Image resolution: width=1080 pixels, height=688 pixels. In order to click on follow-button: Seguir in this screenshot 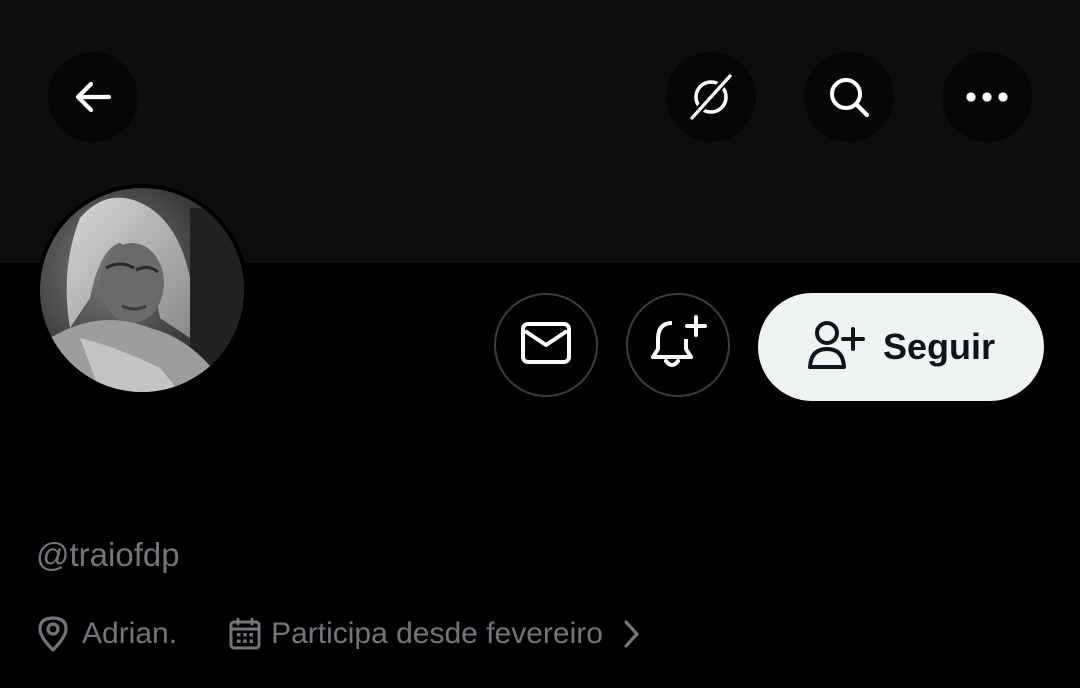, I will do `click(901, 347)`.